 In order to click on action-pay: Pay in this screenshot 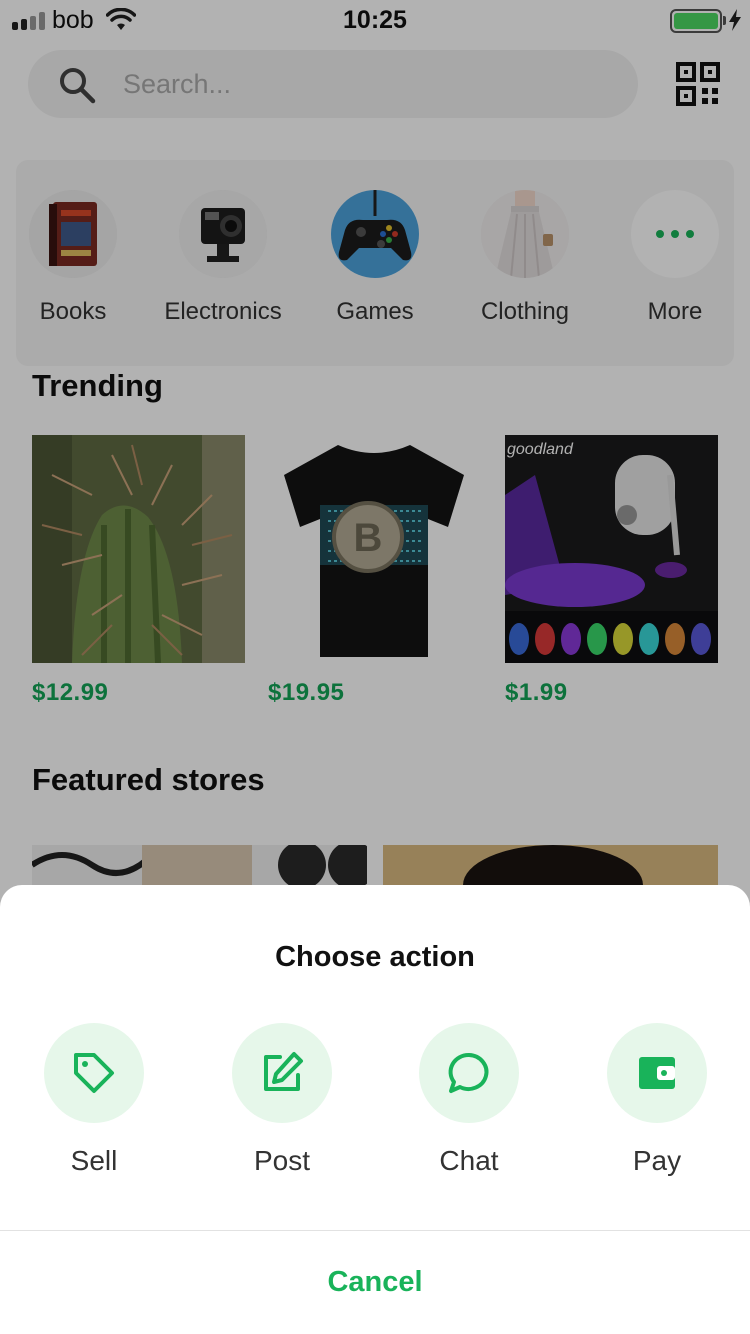, I will do `click(657, 1100)`.